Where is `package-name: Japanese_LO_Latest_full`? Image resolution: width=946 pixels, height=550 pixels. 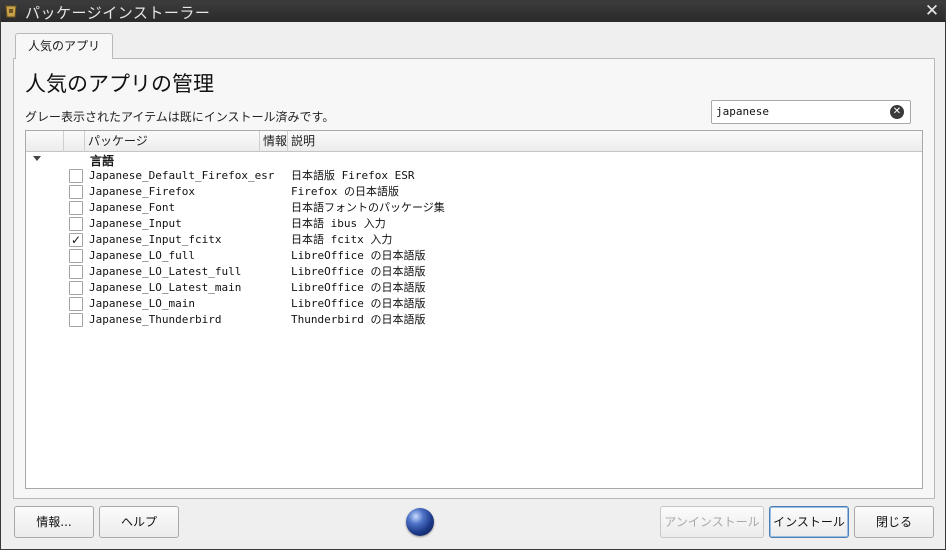
package-name: Japanese_LO_Latest_full is located at coordinates (165, 271).